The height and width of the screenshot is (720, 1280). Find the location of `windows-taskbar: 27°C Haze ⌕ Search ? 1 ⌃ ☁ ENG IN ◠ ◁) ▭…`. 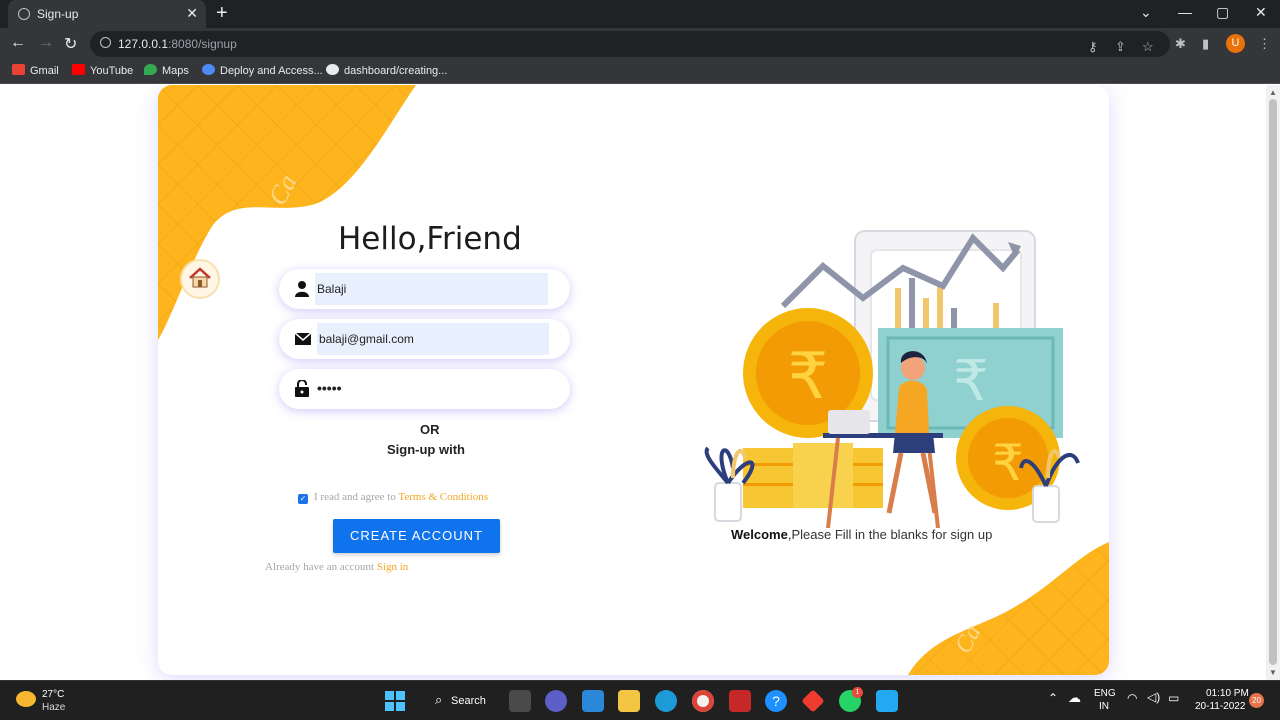

windows-taskbar: 27°C Haze ⌕ Search ? 1 ⌃ ☁ ENG IN ◠ ◁) ▭… is located at coordinates (640, 700).